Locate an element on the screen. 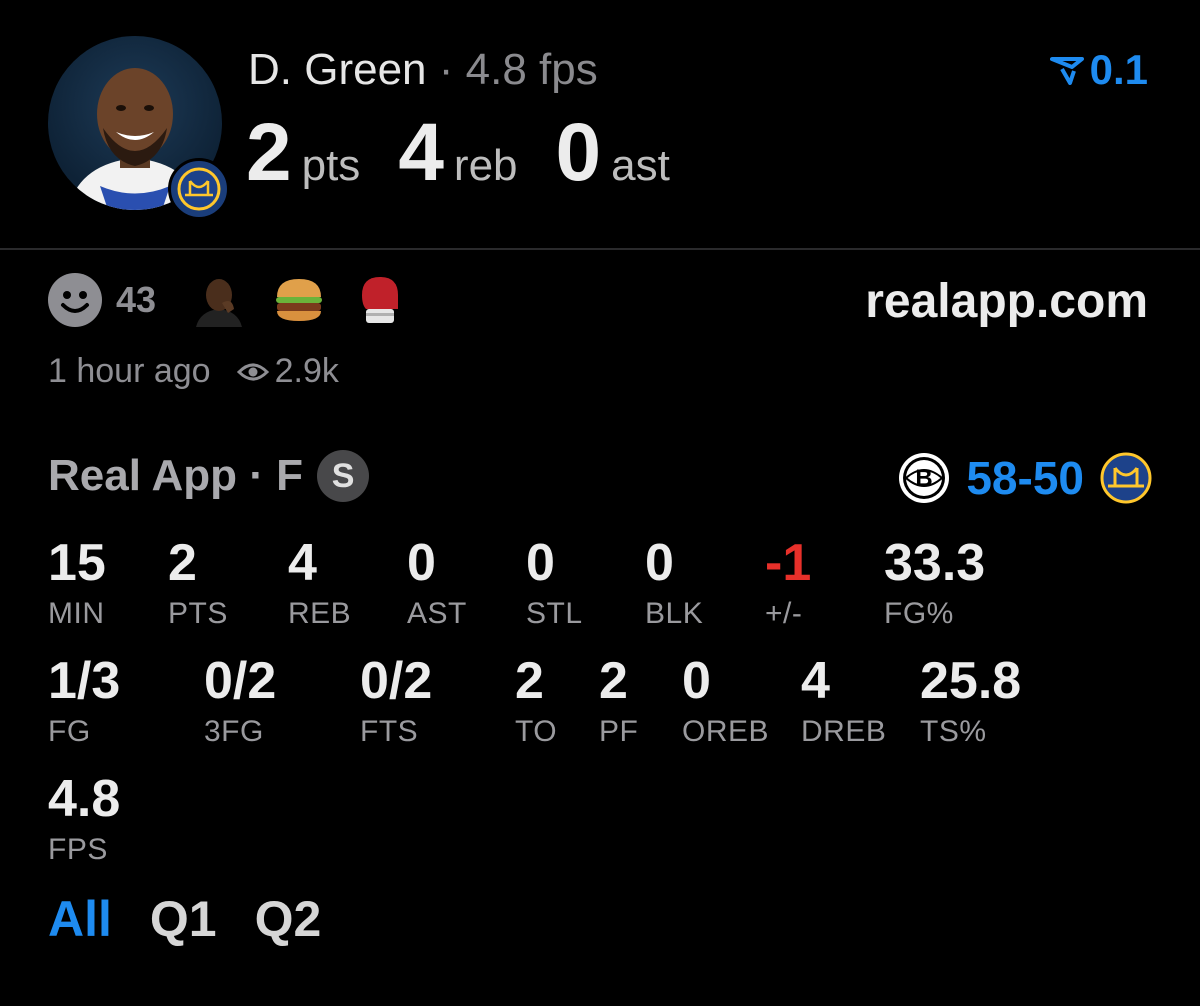 The image size is (1200, 1006). summary-points-unit: pts is located at coordinates (331, 165).